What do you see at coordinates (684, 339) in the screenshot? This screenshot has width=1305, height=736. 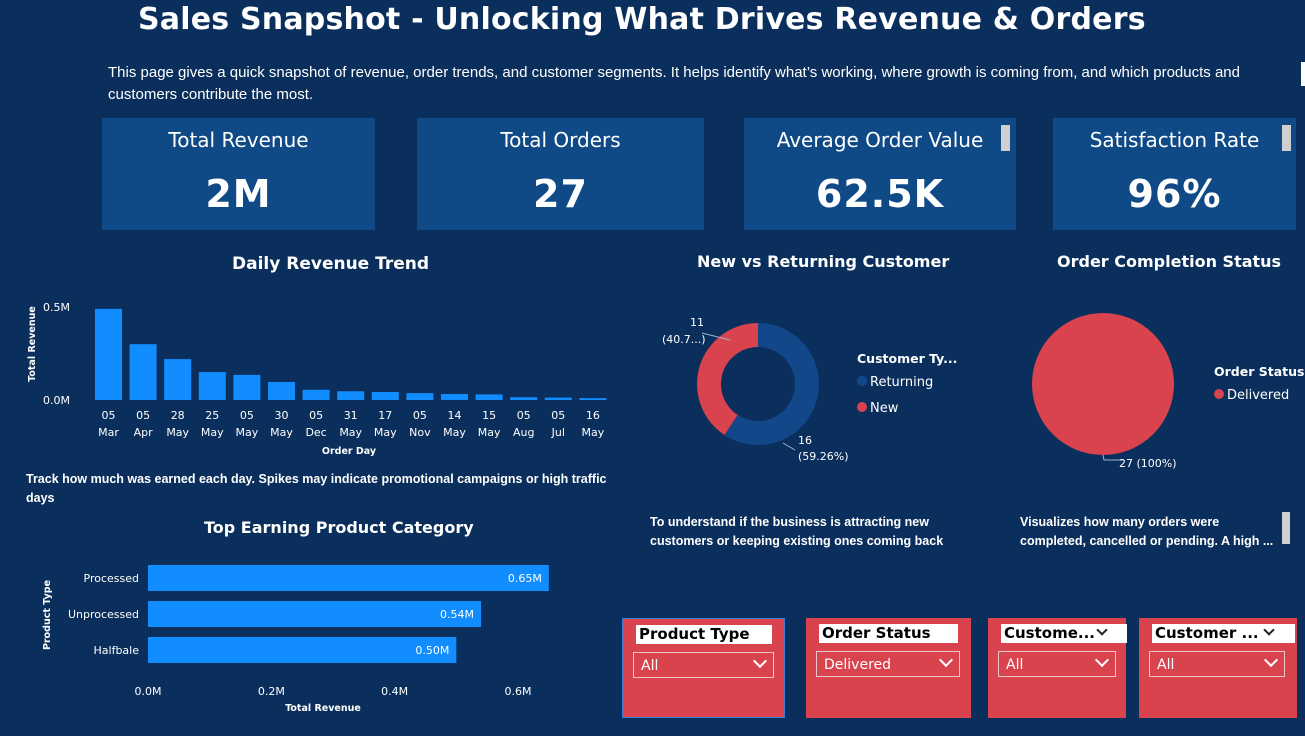 I see `new-pct-label: (40.7...)` at bounding box center [684, 339].